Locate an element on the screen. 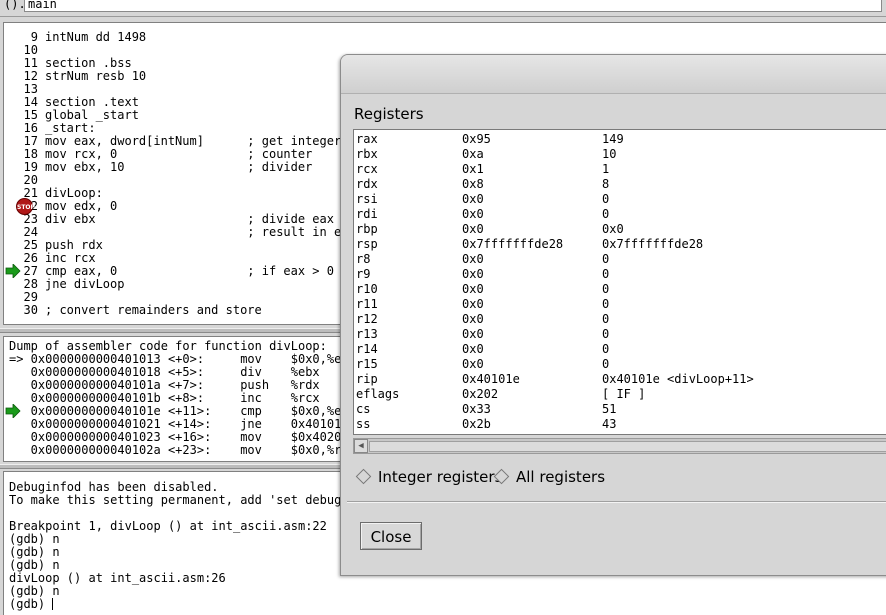 The image size is (886, 615). register-natural-value: 43 is located at coordinates (609, 424).